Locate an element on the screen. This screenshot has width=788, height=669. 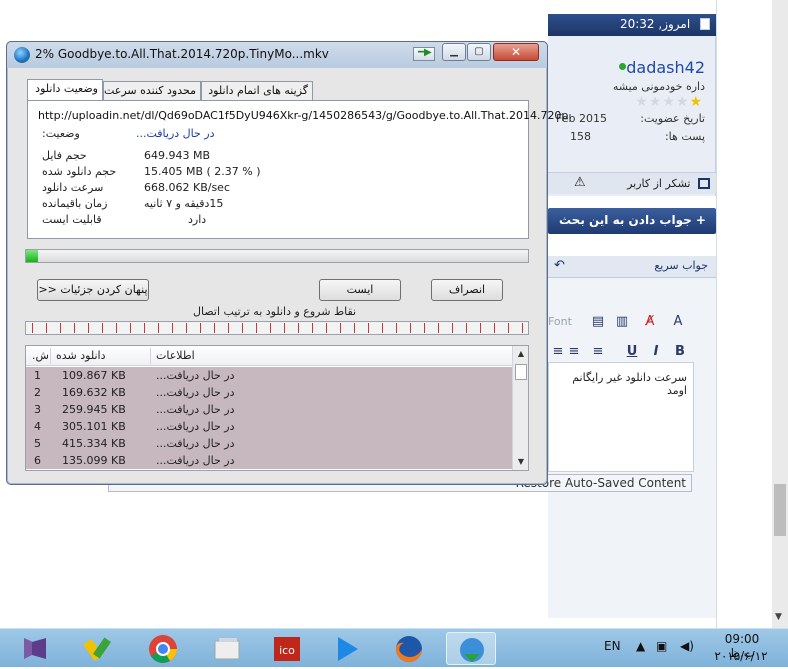
visual-studio-icon is located at coordinates (35, 648).